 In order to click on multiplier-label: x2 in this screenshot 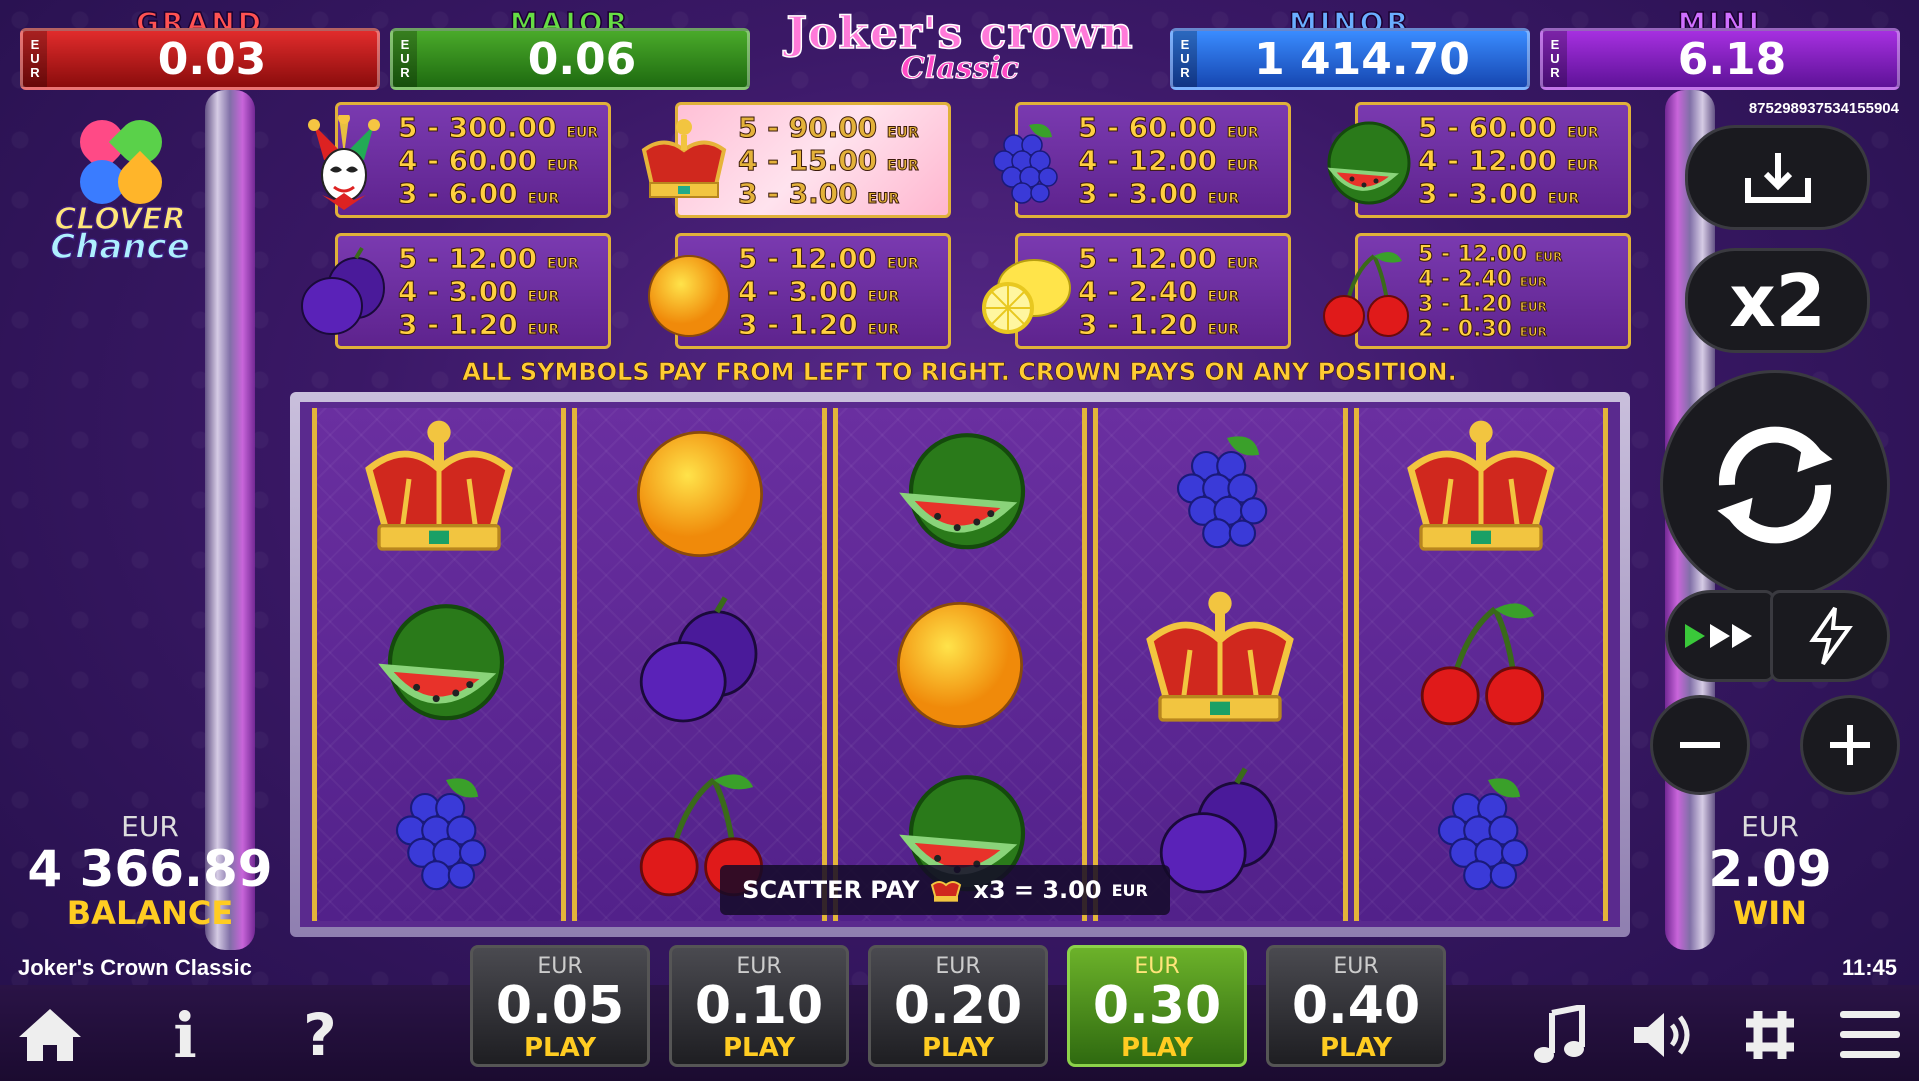, I will do `click(1777, 300)`.